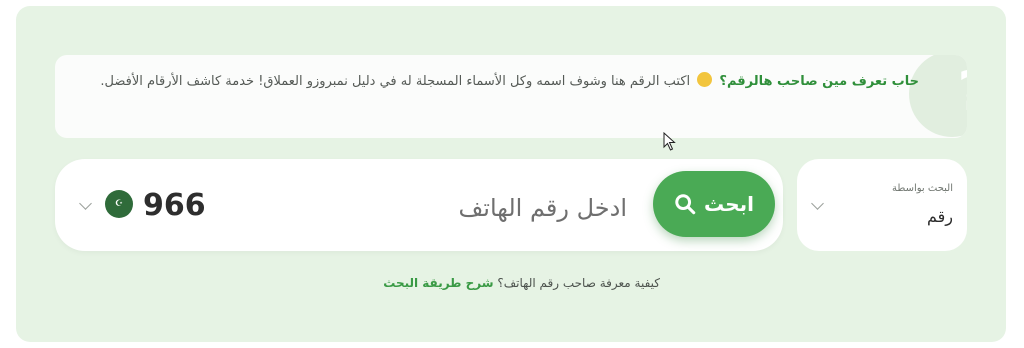 The image size is (1024, 348). Describe the element at coordinates (939, 216) in the screenshot. I see `search-by-value: رقم` at that location.